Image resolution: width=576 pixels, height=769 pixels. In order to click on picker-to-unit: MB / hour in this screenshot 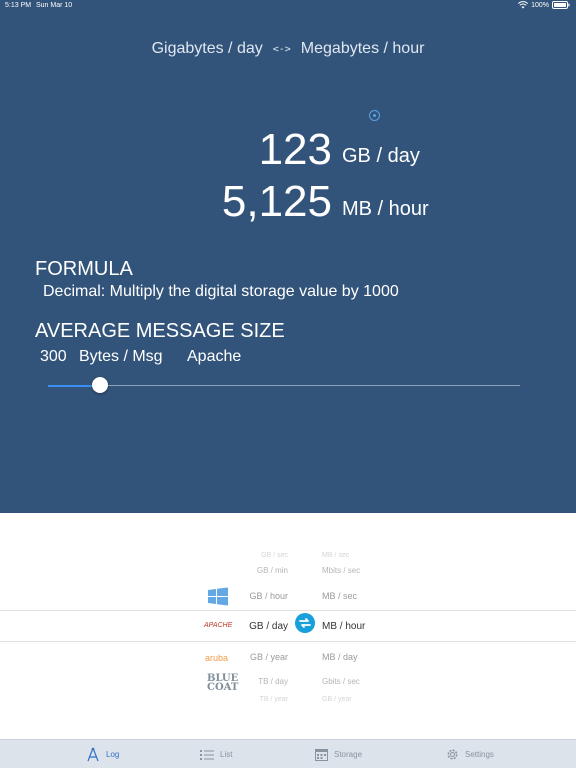, I will do `click(344, 626)`.